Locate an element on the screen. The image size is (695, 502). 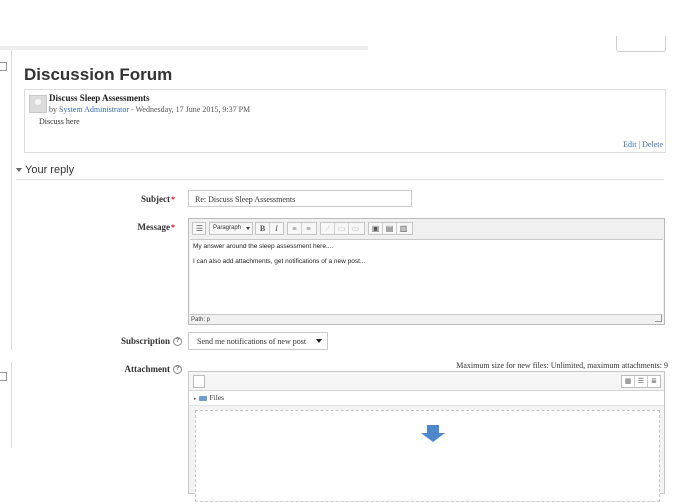
file-path-bar: ▸ Files is located at coordinates (426, 398).